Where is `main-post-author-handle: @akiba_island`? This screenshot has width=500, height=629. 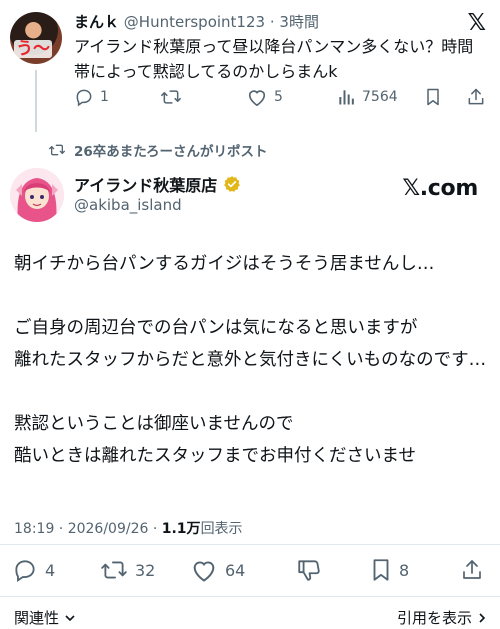
main-post-author-handle: @akiba_island is located at coordinates (128, 205).